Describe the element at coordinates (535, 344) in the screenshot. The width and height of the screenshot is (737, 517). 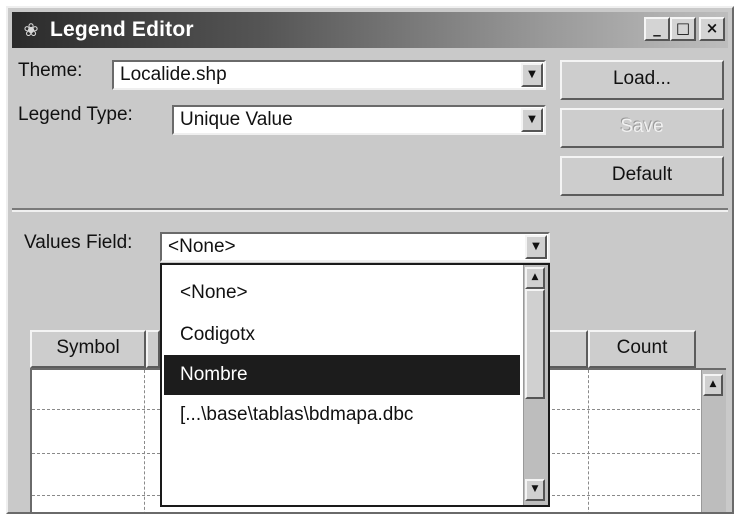
I see `scrollbar-thumb` at that location.